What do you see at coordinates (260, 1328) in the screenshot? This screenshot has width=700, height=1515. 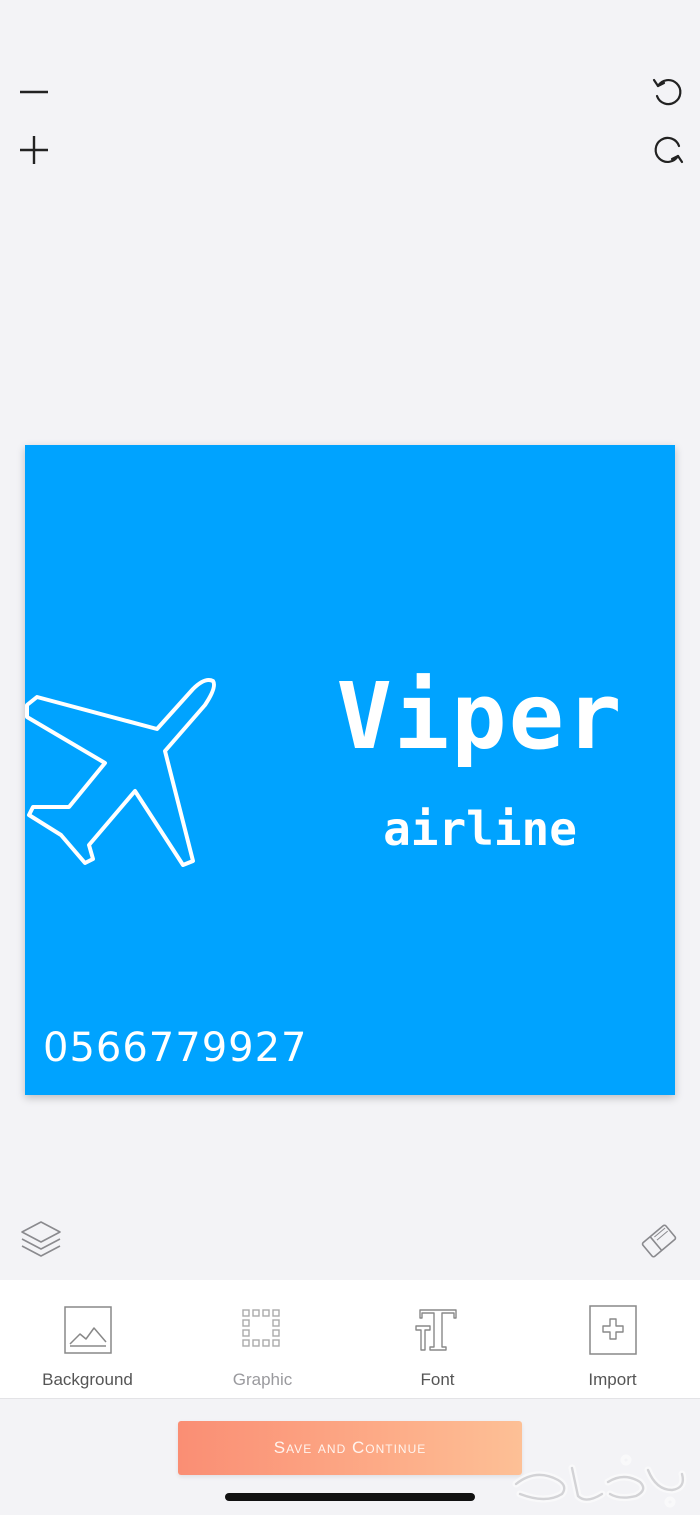 I see `dotted-square-icon` at bounding box center [260, 1328].